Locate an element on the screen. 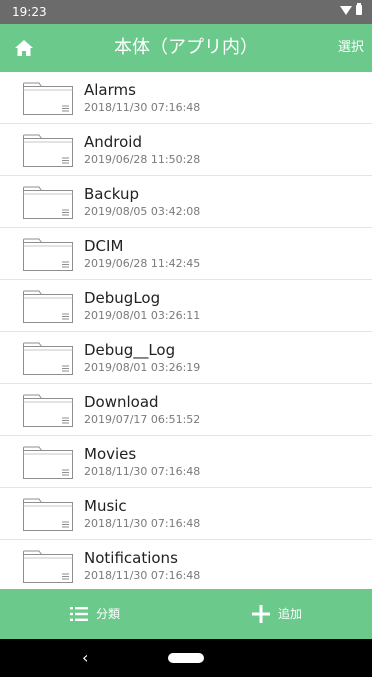  status-time: 19:23 is located at coordinates (29, 12).